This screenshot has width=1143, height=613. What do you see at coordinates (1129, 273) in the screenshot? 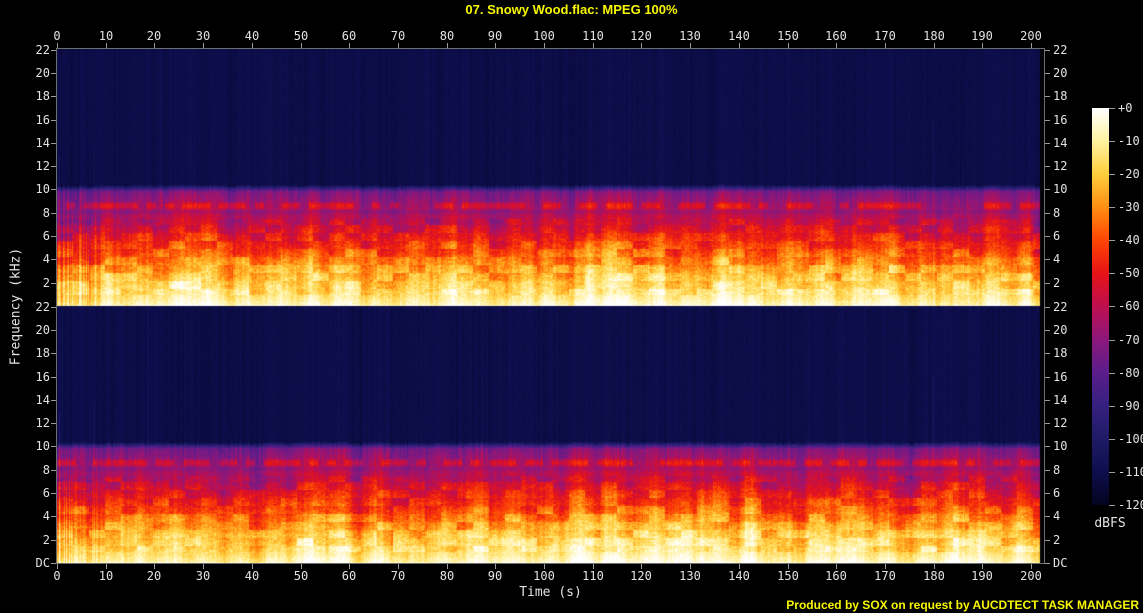
I see `level-tick-label: -50` at bounding box center [1129, 273].